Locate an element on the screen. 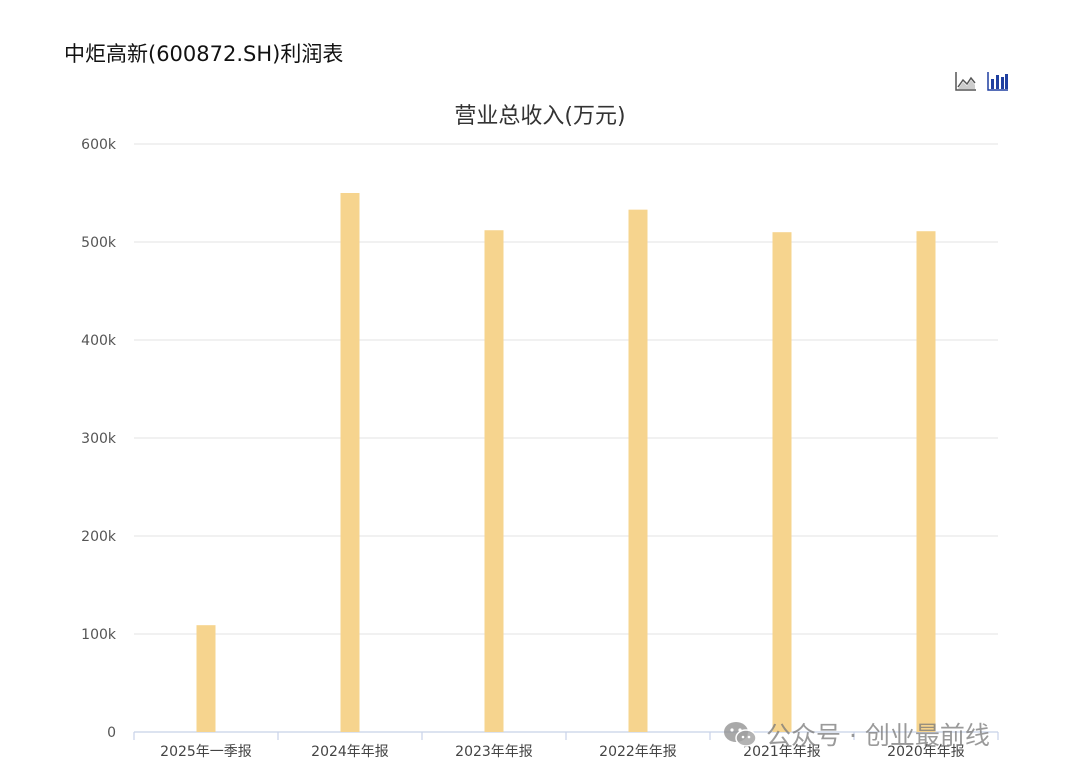 This screenshot has width=1080, height=777. x-tick-label: 2023年年报 is located at coordinates (494, 752).